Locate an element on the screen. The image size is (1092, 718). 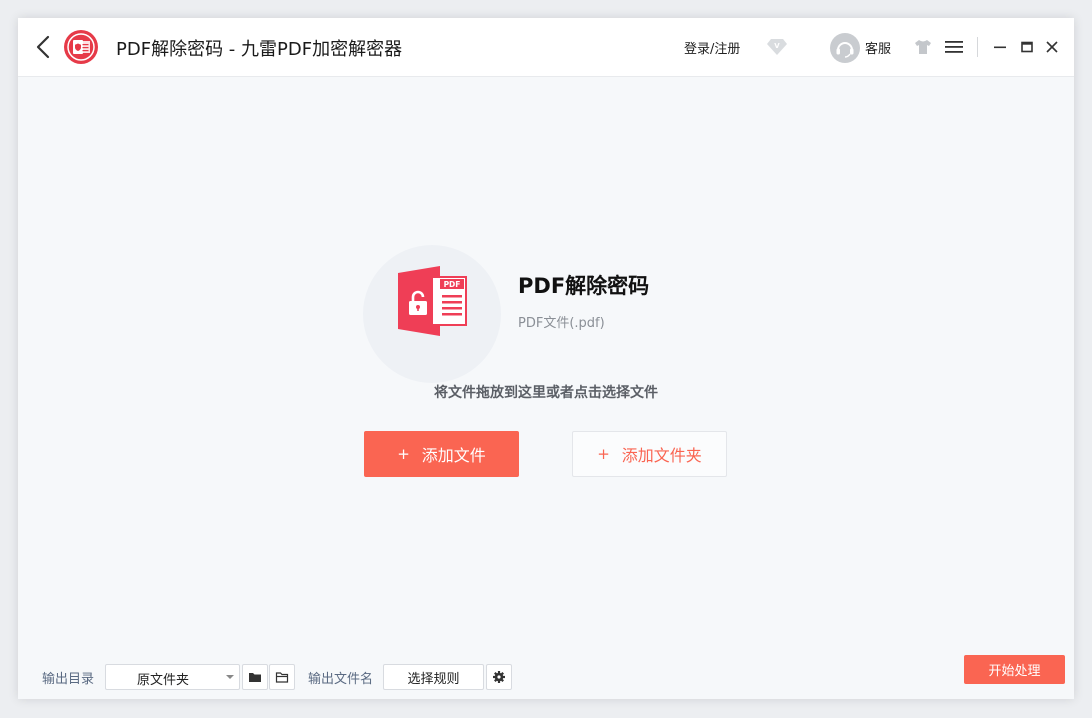
customer-service-icon is located at coordinates (845, 48).